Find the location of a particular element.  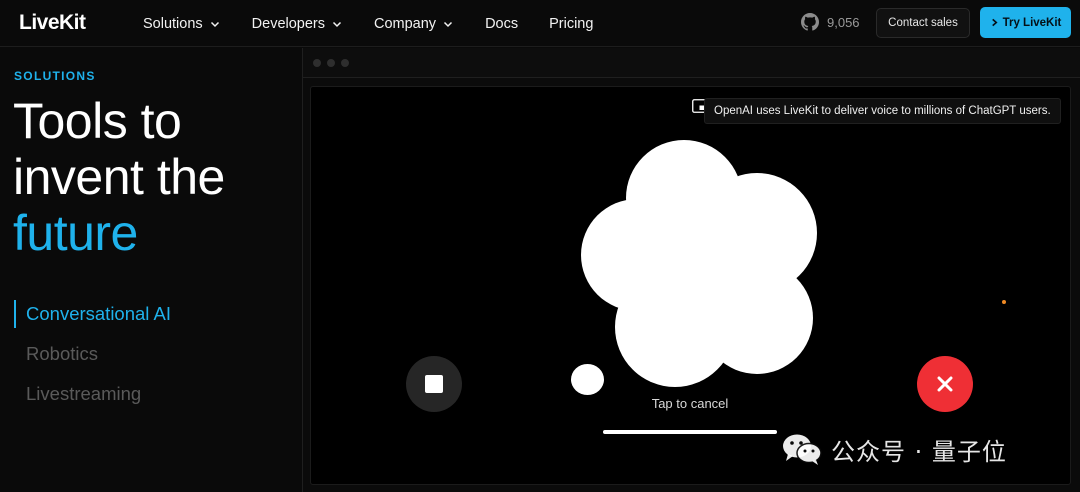

watermark: 公众号 · 量子位 is located at coordinates (894, 449).